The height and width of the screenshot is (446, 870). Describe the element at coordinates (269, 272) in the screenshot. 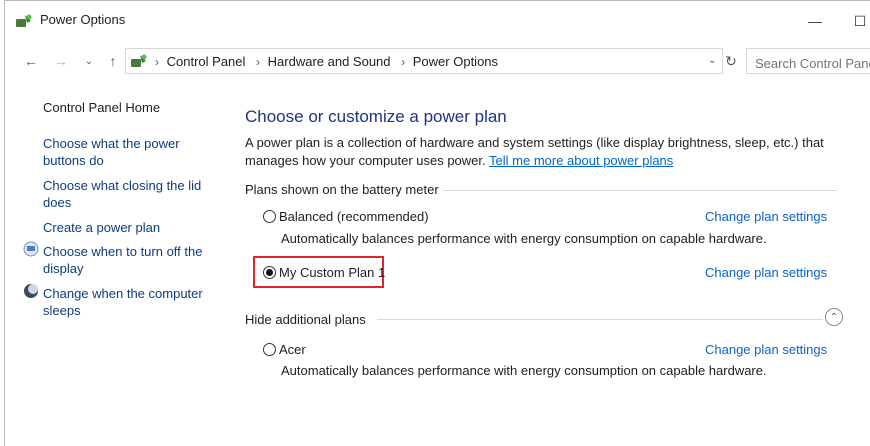

I see `radio-button-selected` at that location.